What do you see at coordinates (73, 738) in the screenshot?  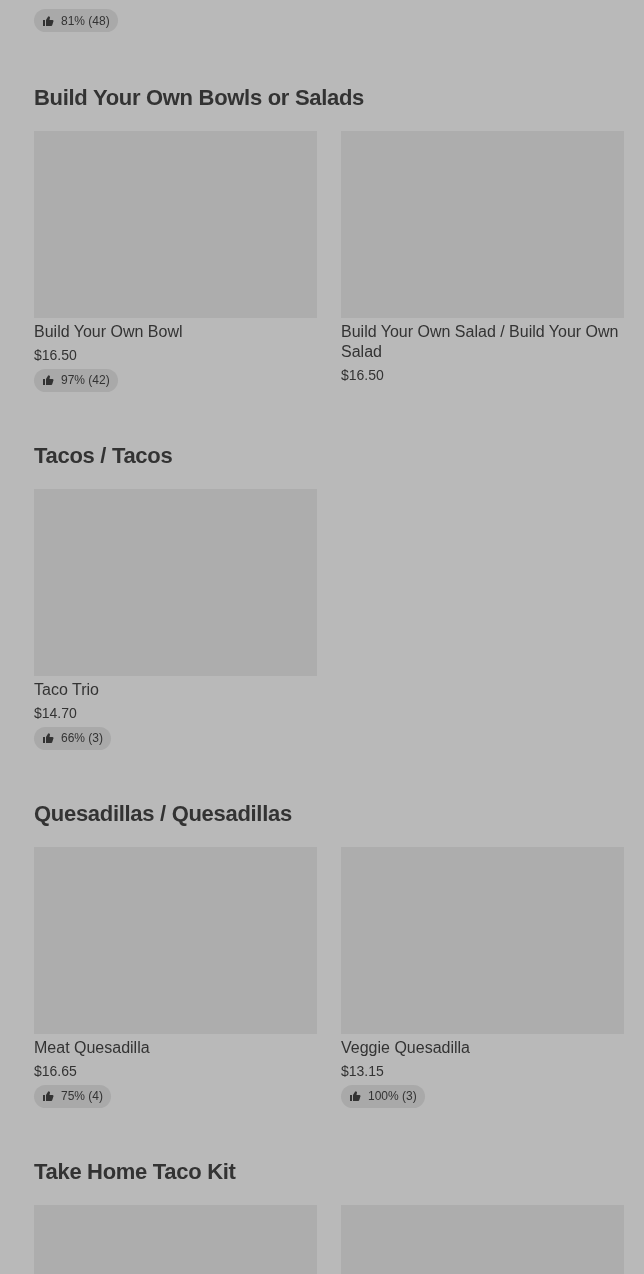 I see `rating-badge: 66% (3)` at bounding box center [73, 738].